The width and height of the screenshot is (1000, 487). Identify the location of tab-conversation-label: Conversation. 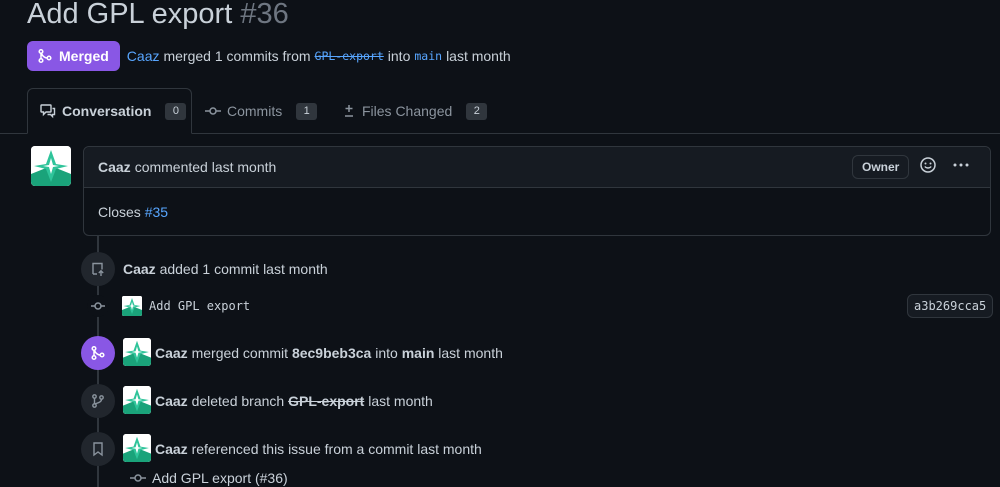
(107, 111).